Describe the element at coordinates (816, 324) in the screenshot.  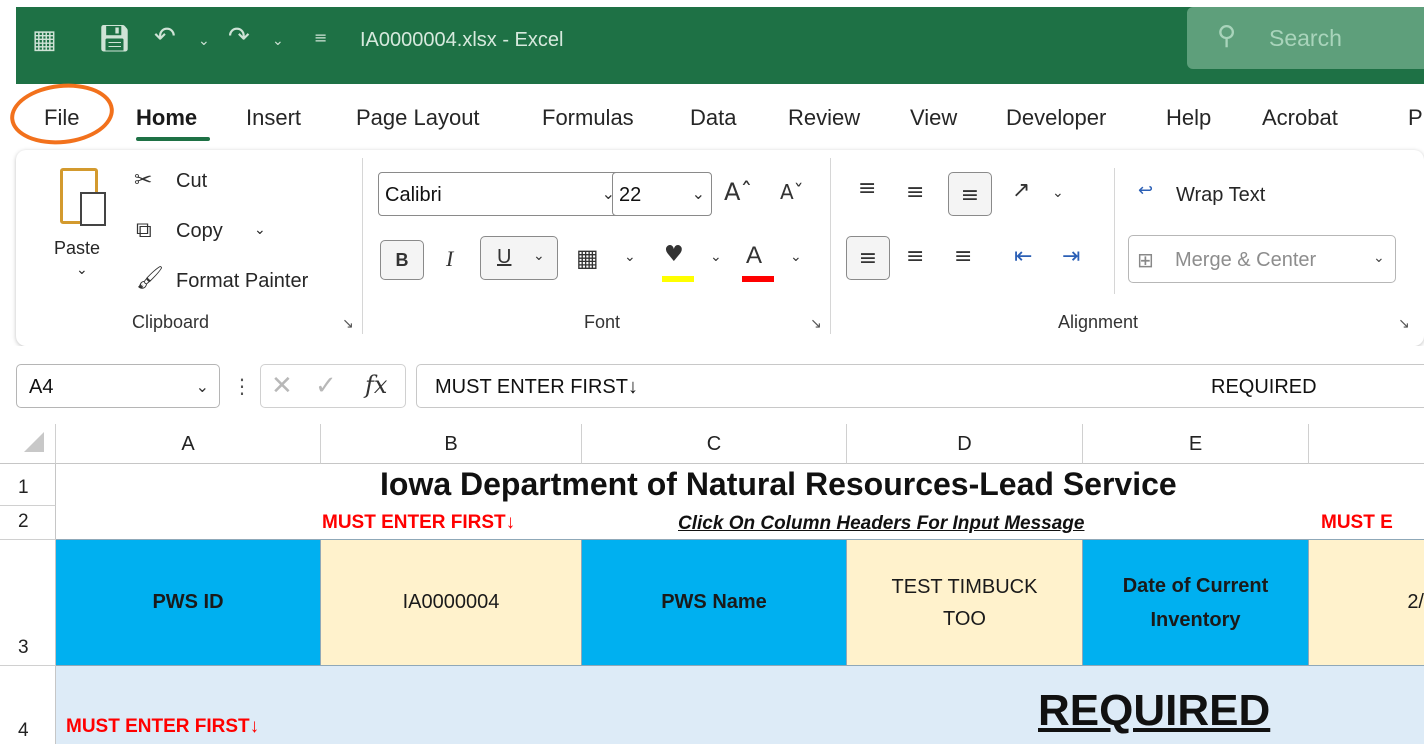
I see `font-dialog-launcher-icon: ↘` at that location.